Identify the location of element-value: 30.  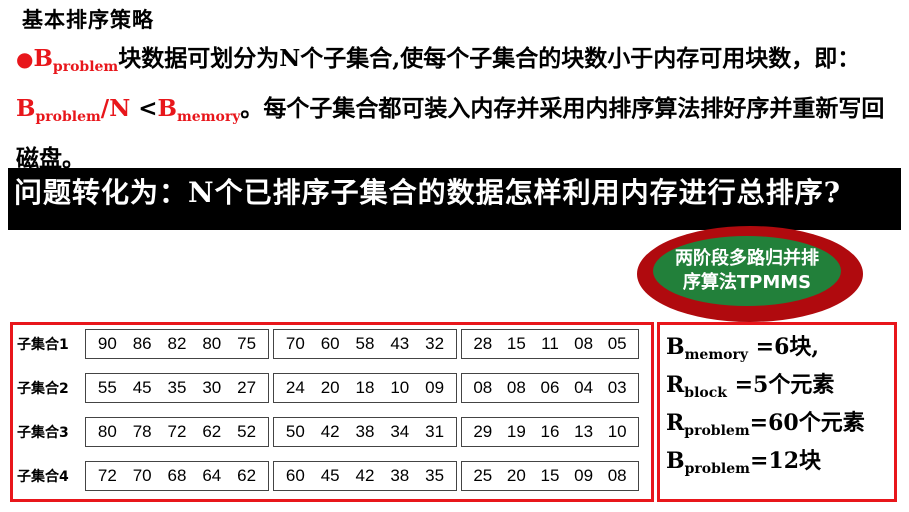
(212, 387).